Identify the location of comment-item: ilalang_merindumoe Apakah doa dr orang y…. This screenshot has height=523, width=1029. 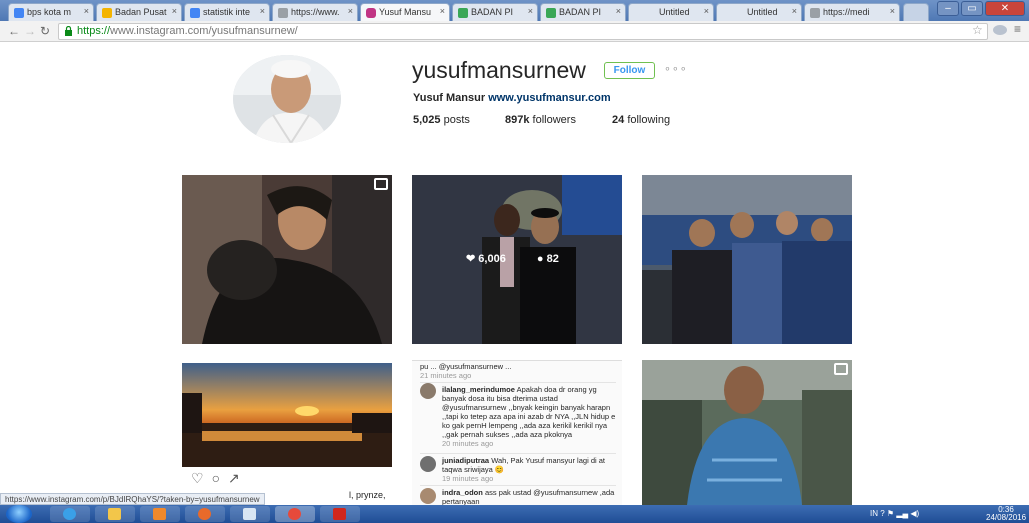
(518, 416).